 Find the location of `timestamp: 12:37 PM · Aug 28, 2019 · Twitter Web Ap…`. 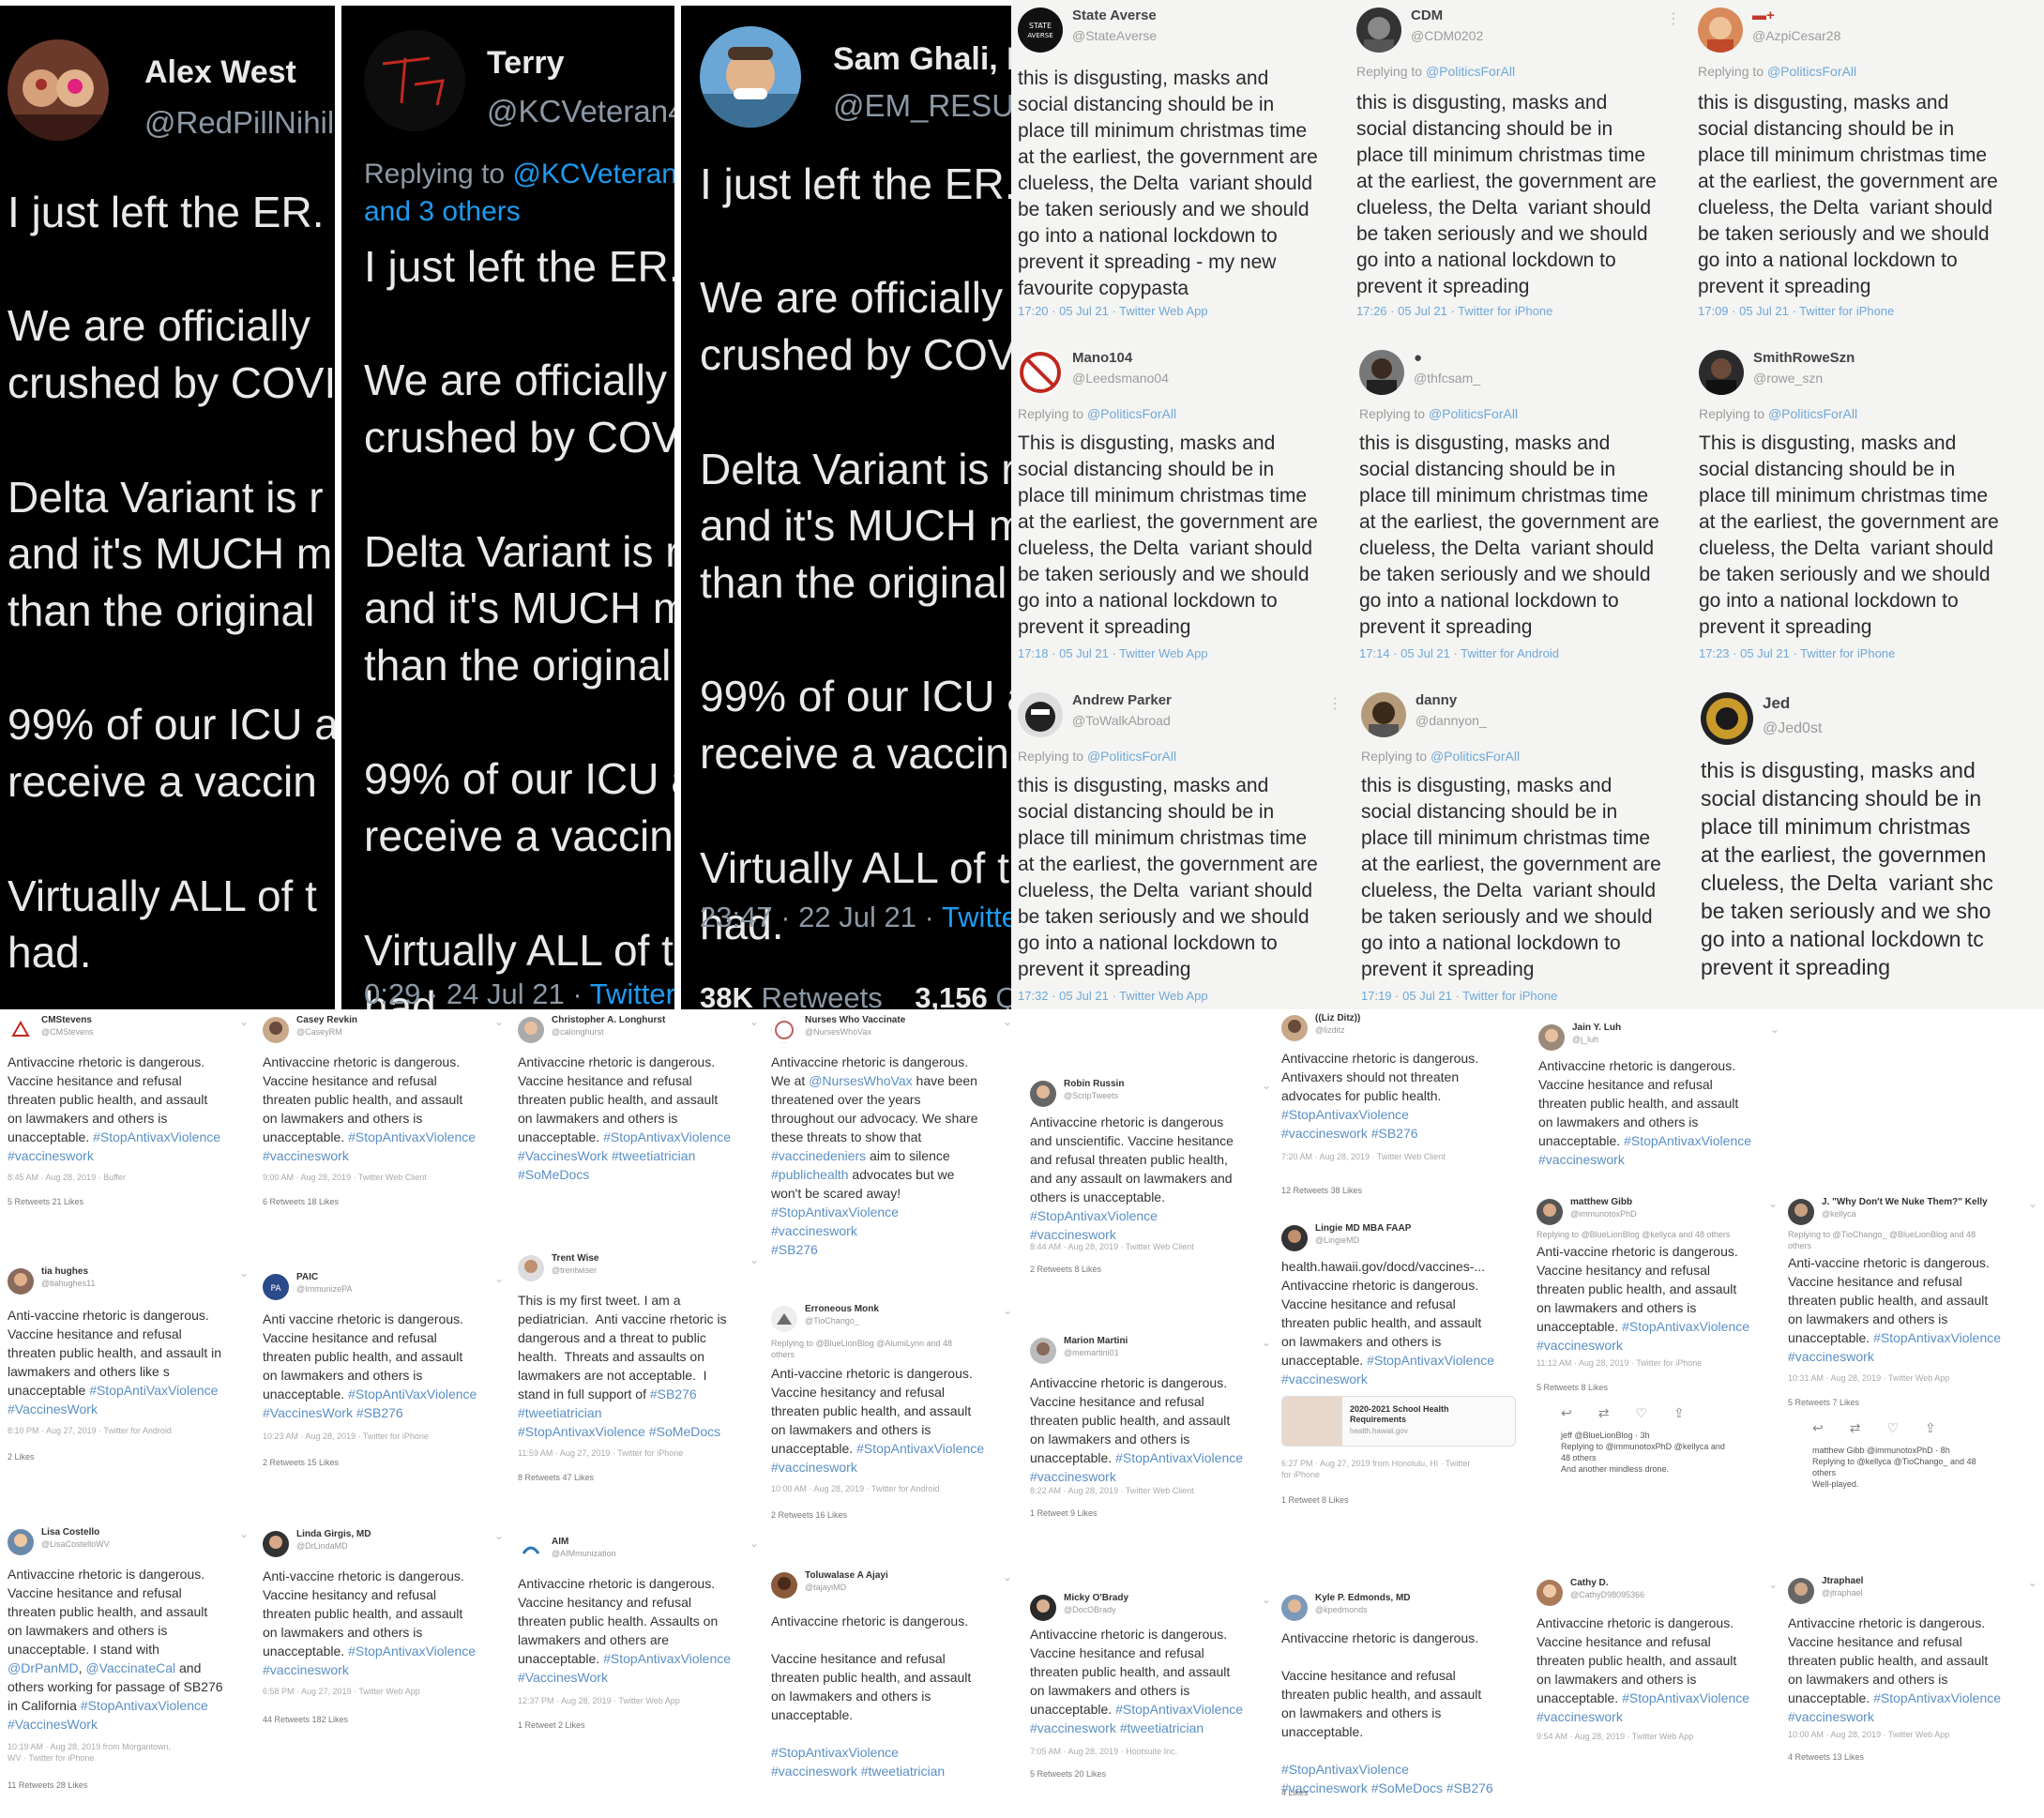

timestamp: 12:37 PM · Aug 28, 2019 · Twitter Web Ap… is located at coordinates (599, 1700).